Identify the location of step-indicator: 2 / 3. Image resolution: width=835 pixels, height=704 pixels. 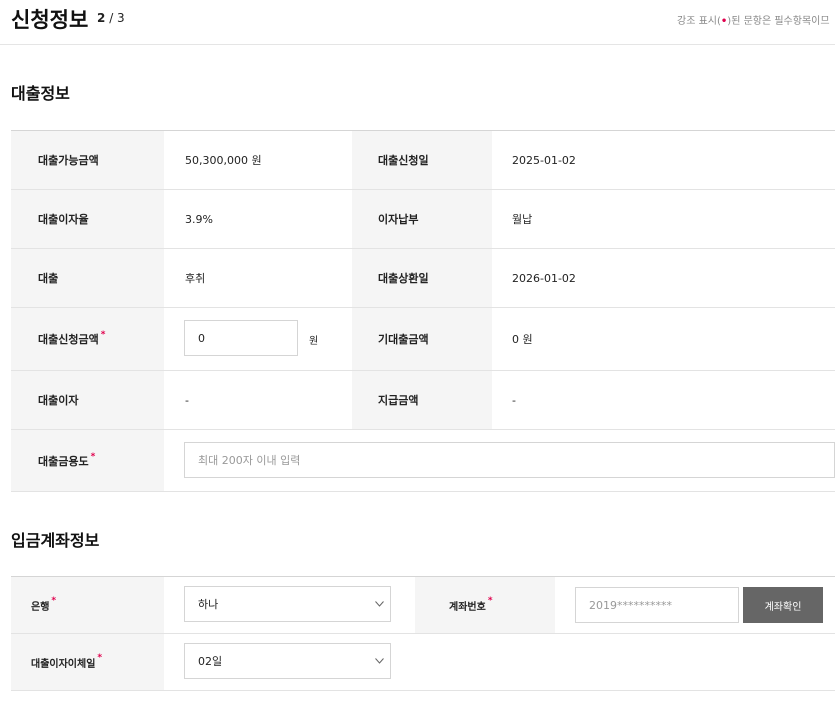
(111, 18).